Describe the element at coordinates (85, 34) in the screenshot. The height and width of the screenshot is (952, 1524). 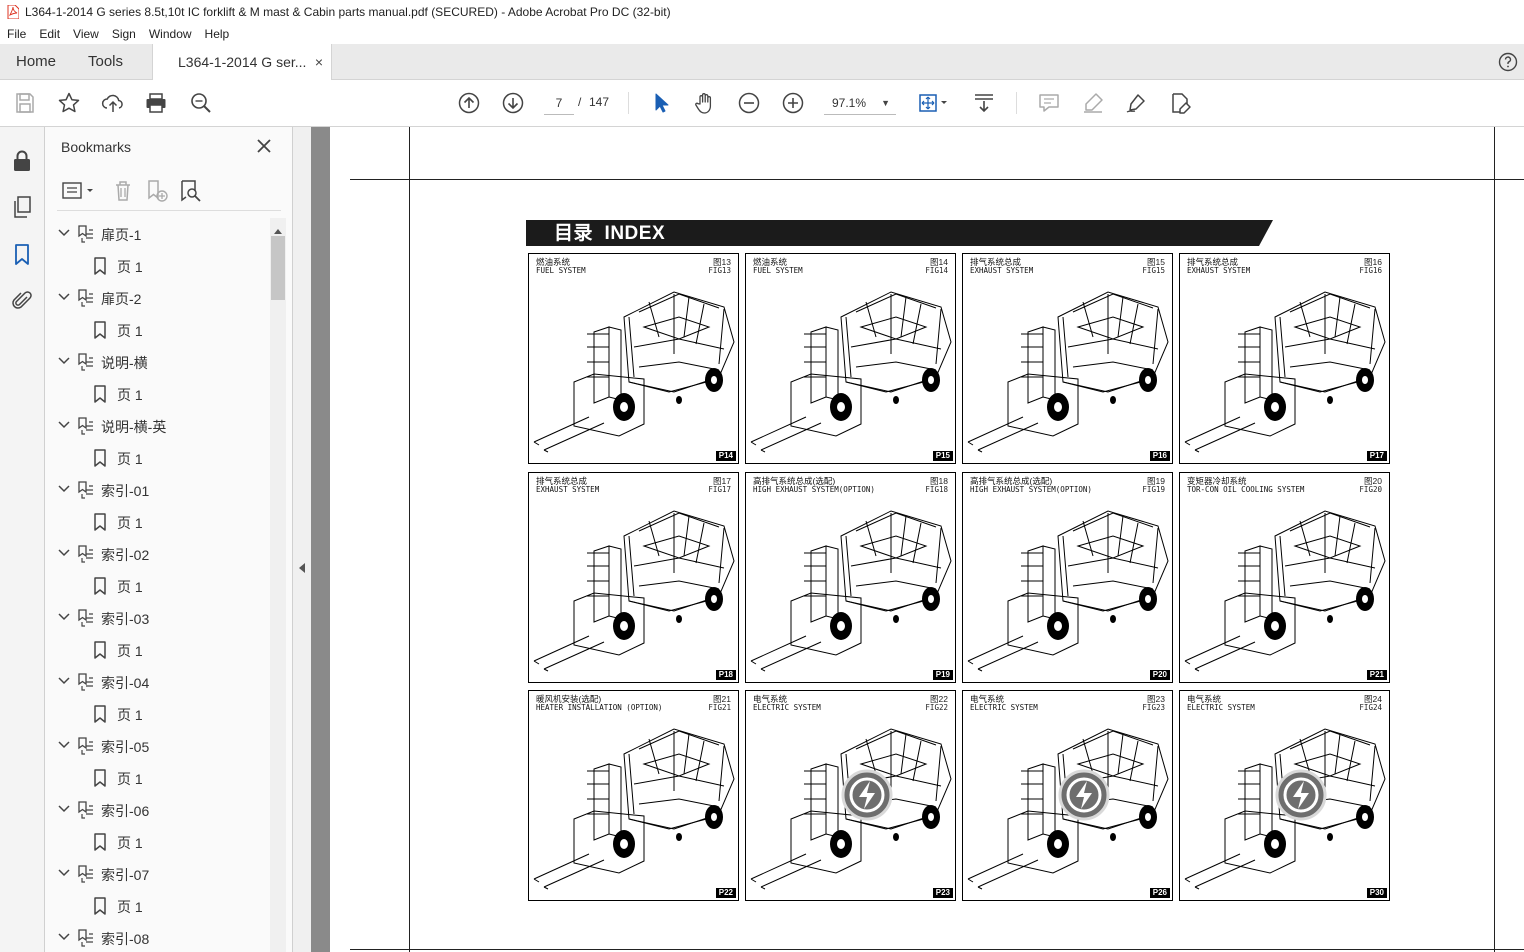
I see `menu-view: View` at that location.